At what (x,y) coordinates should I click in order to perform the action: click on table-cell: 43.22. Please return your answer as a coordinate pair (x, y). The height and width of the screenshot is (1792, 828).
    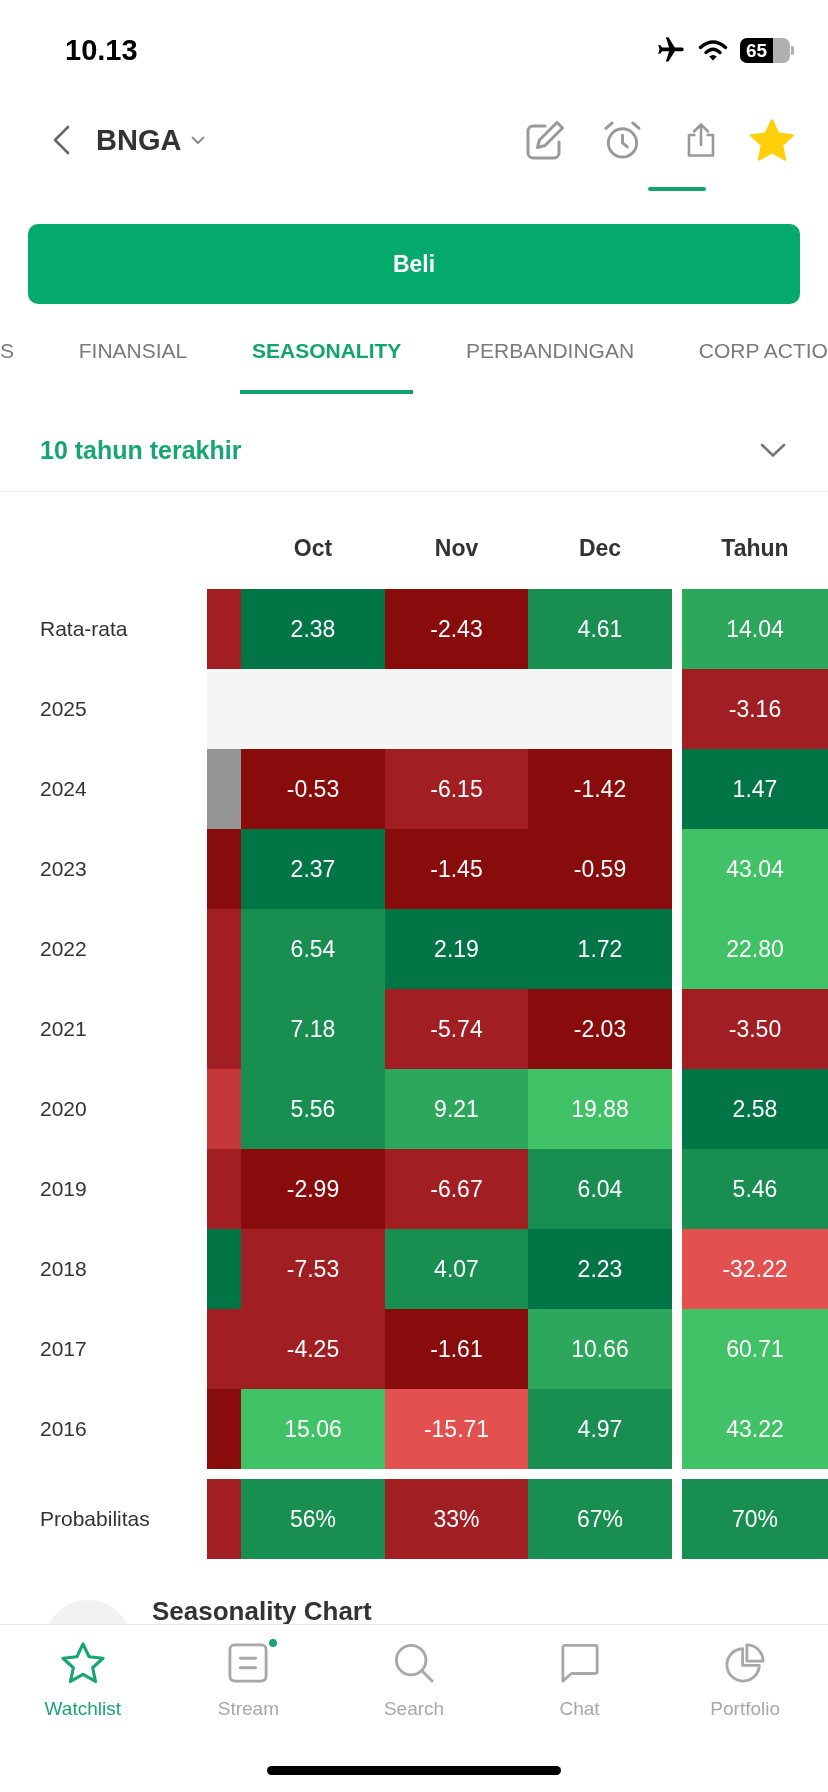
    Looking at the image, I should click on (755, 1429).